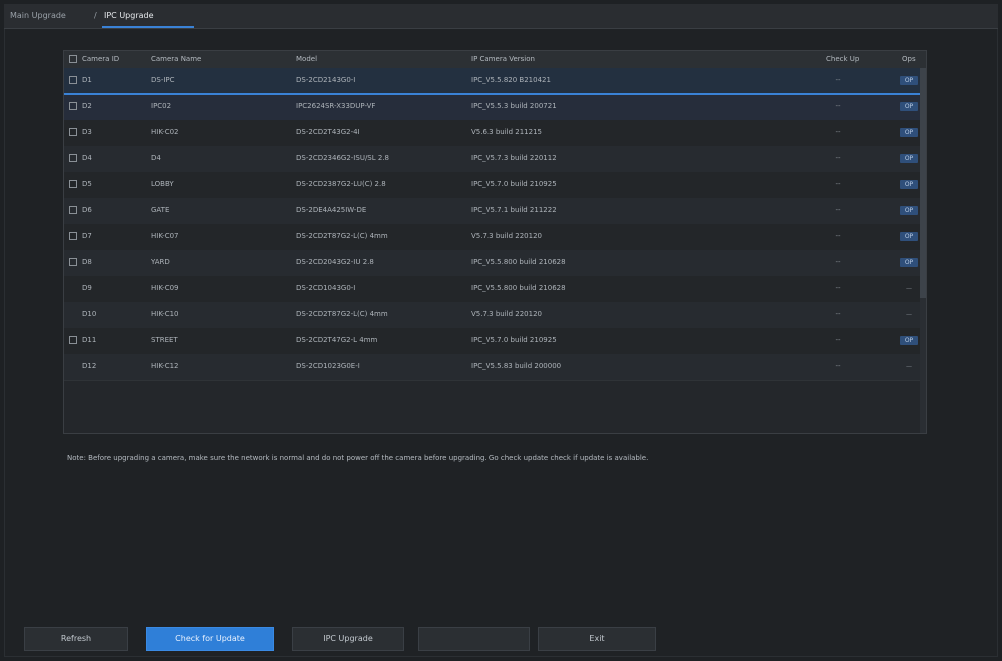 The width and height of the screenshot is (1002, 661). What do you see at coordinates (87, 106) in the screenshot?
I see `camera-id-cell: D2` at bounding box center [87, 106].